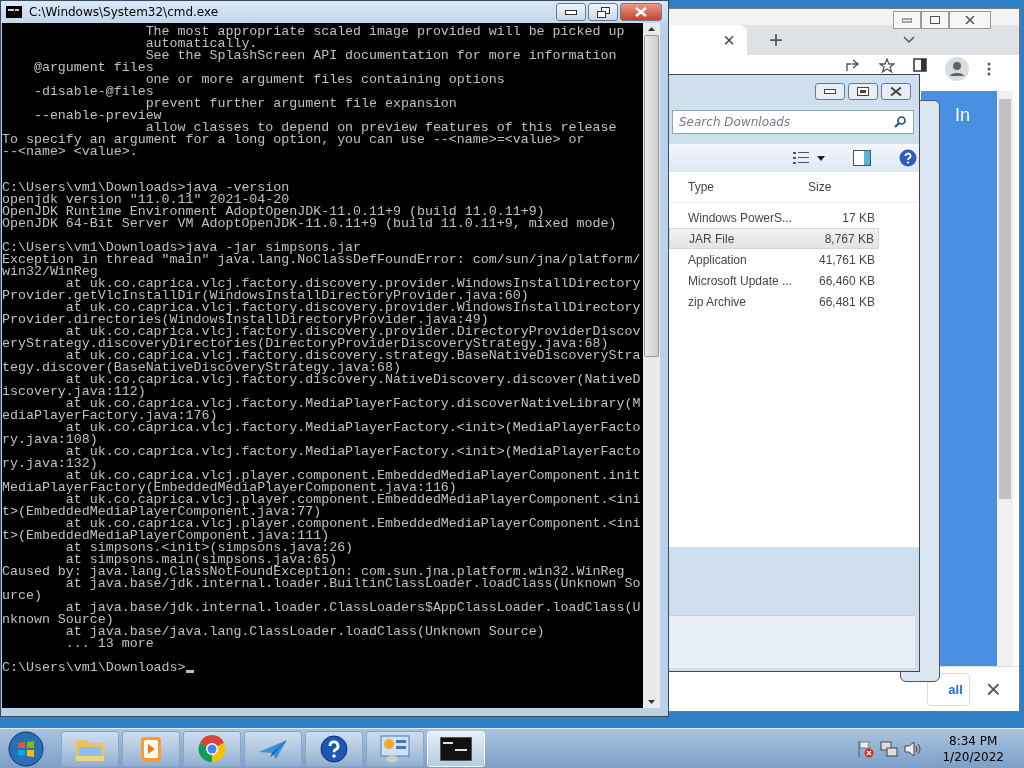 The image size is (1024, 768). I want to click on console-line: OpenJDK 64-Bit Server VM AdoptOpenJDK-11.0.11+9 (build 11.0.11+9, mixed mode), so click(309, 224).